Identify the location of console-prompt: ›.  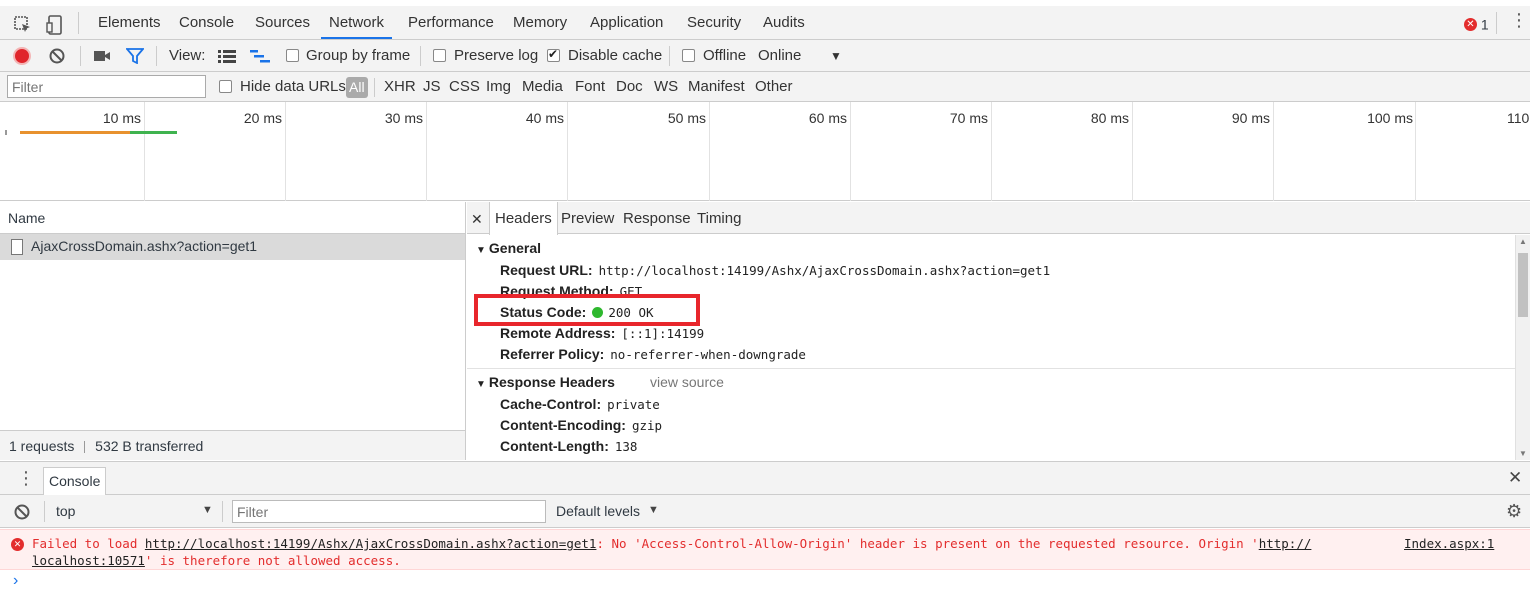
(15, 581).